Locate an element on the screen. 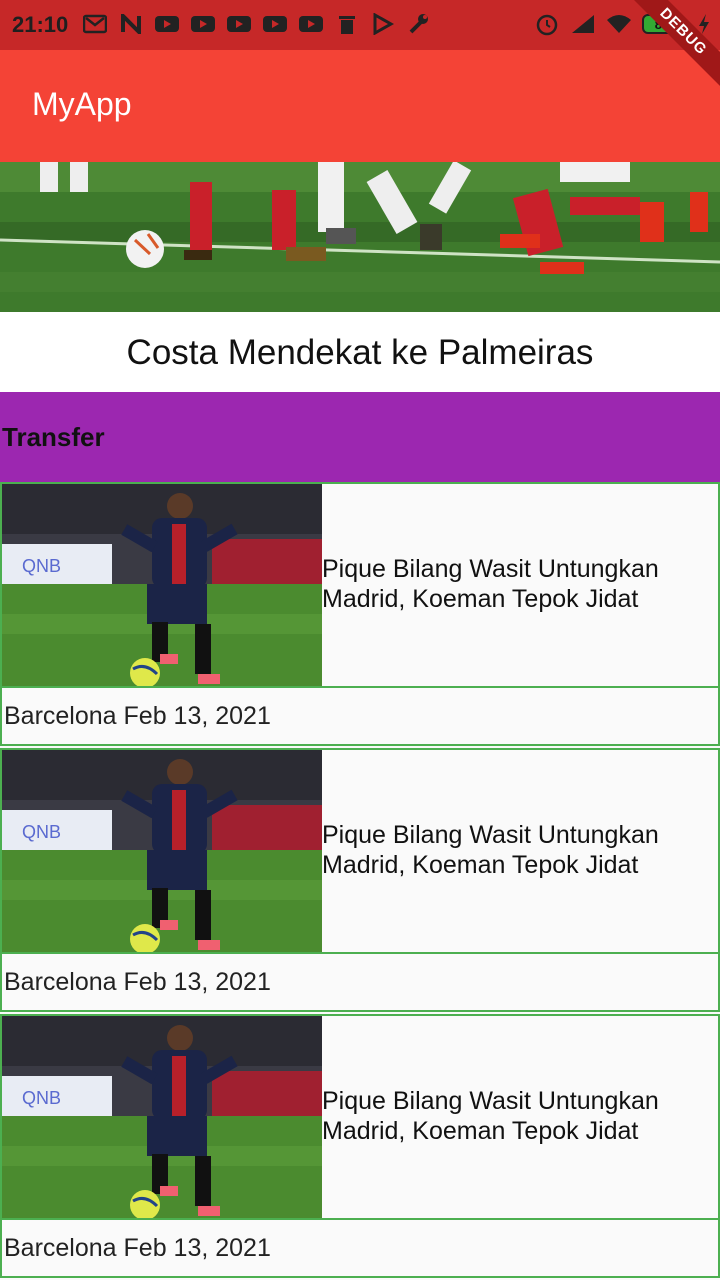 This screenshot has height=1280, width=720. app-title: MyApp is located at coordinates (82, 104).